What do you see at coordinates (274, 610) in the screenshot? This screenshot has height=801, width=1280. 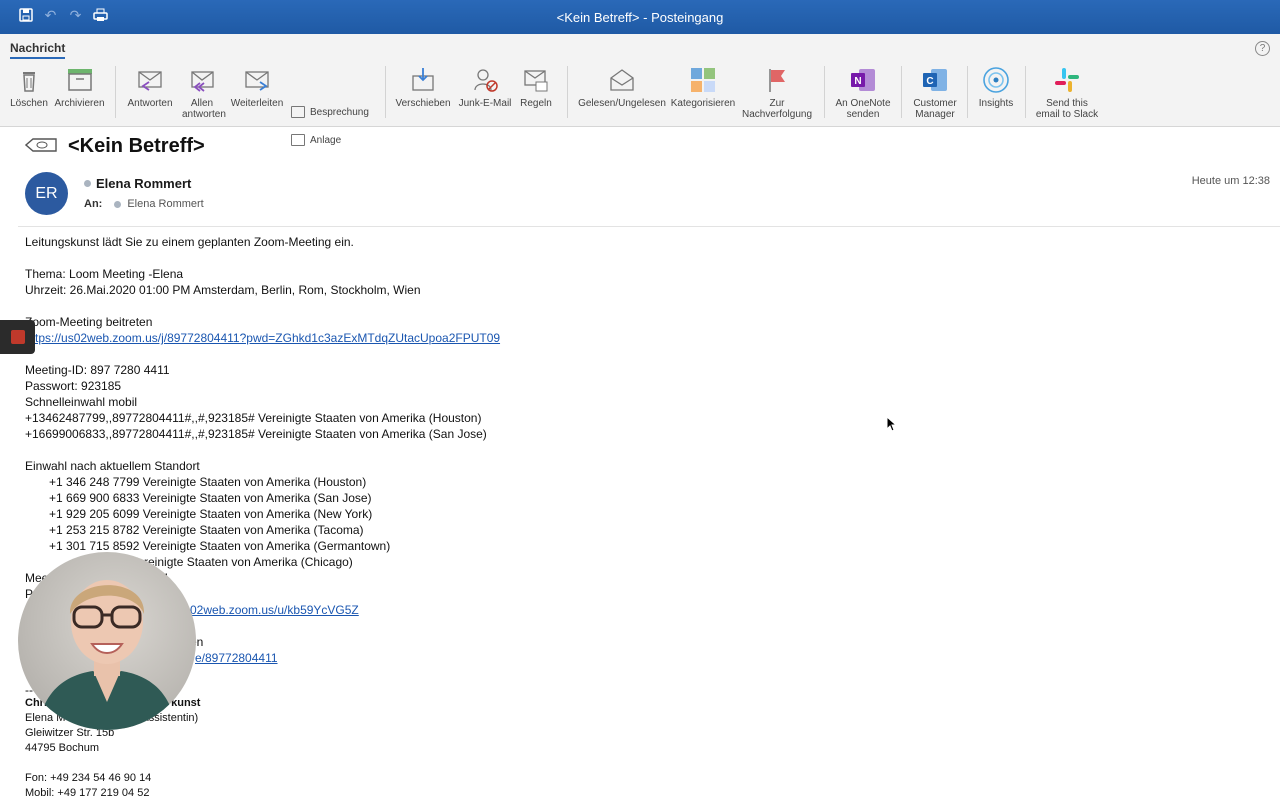 I see `zoom-profile-link: 02web.zoom.us/u/kb59YcVG5Z` at bounding box center [274, 610].